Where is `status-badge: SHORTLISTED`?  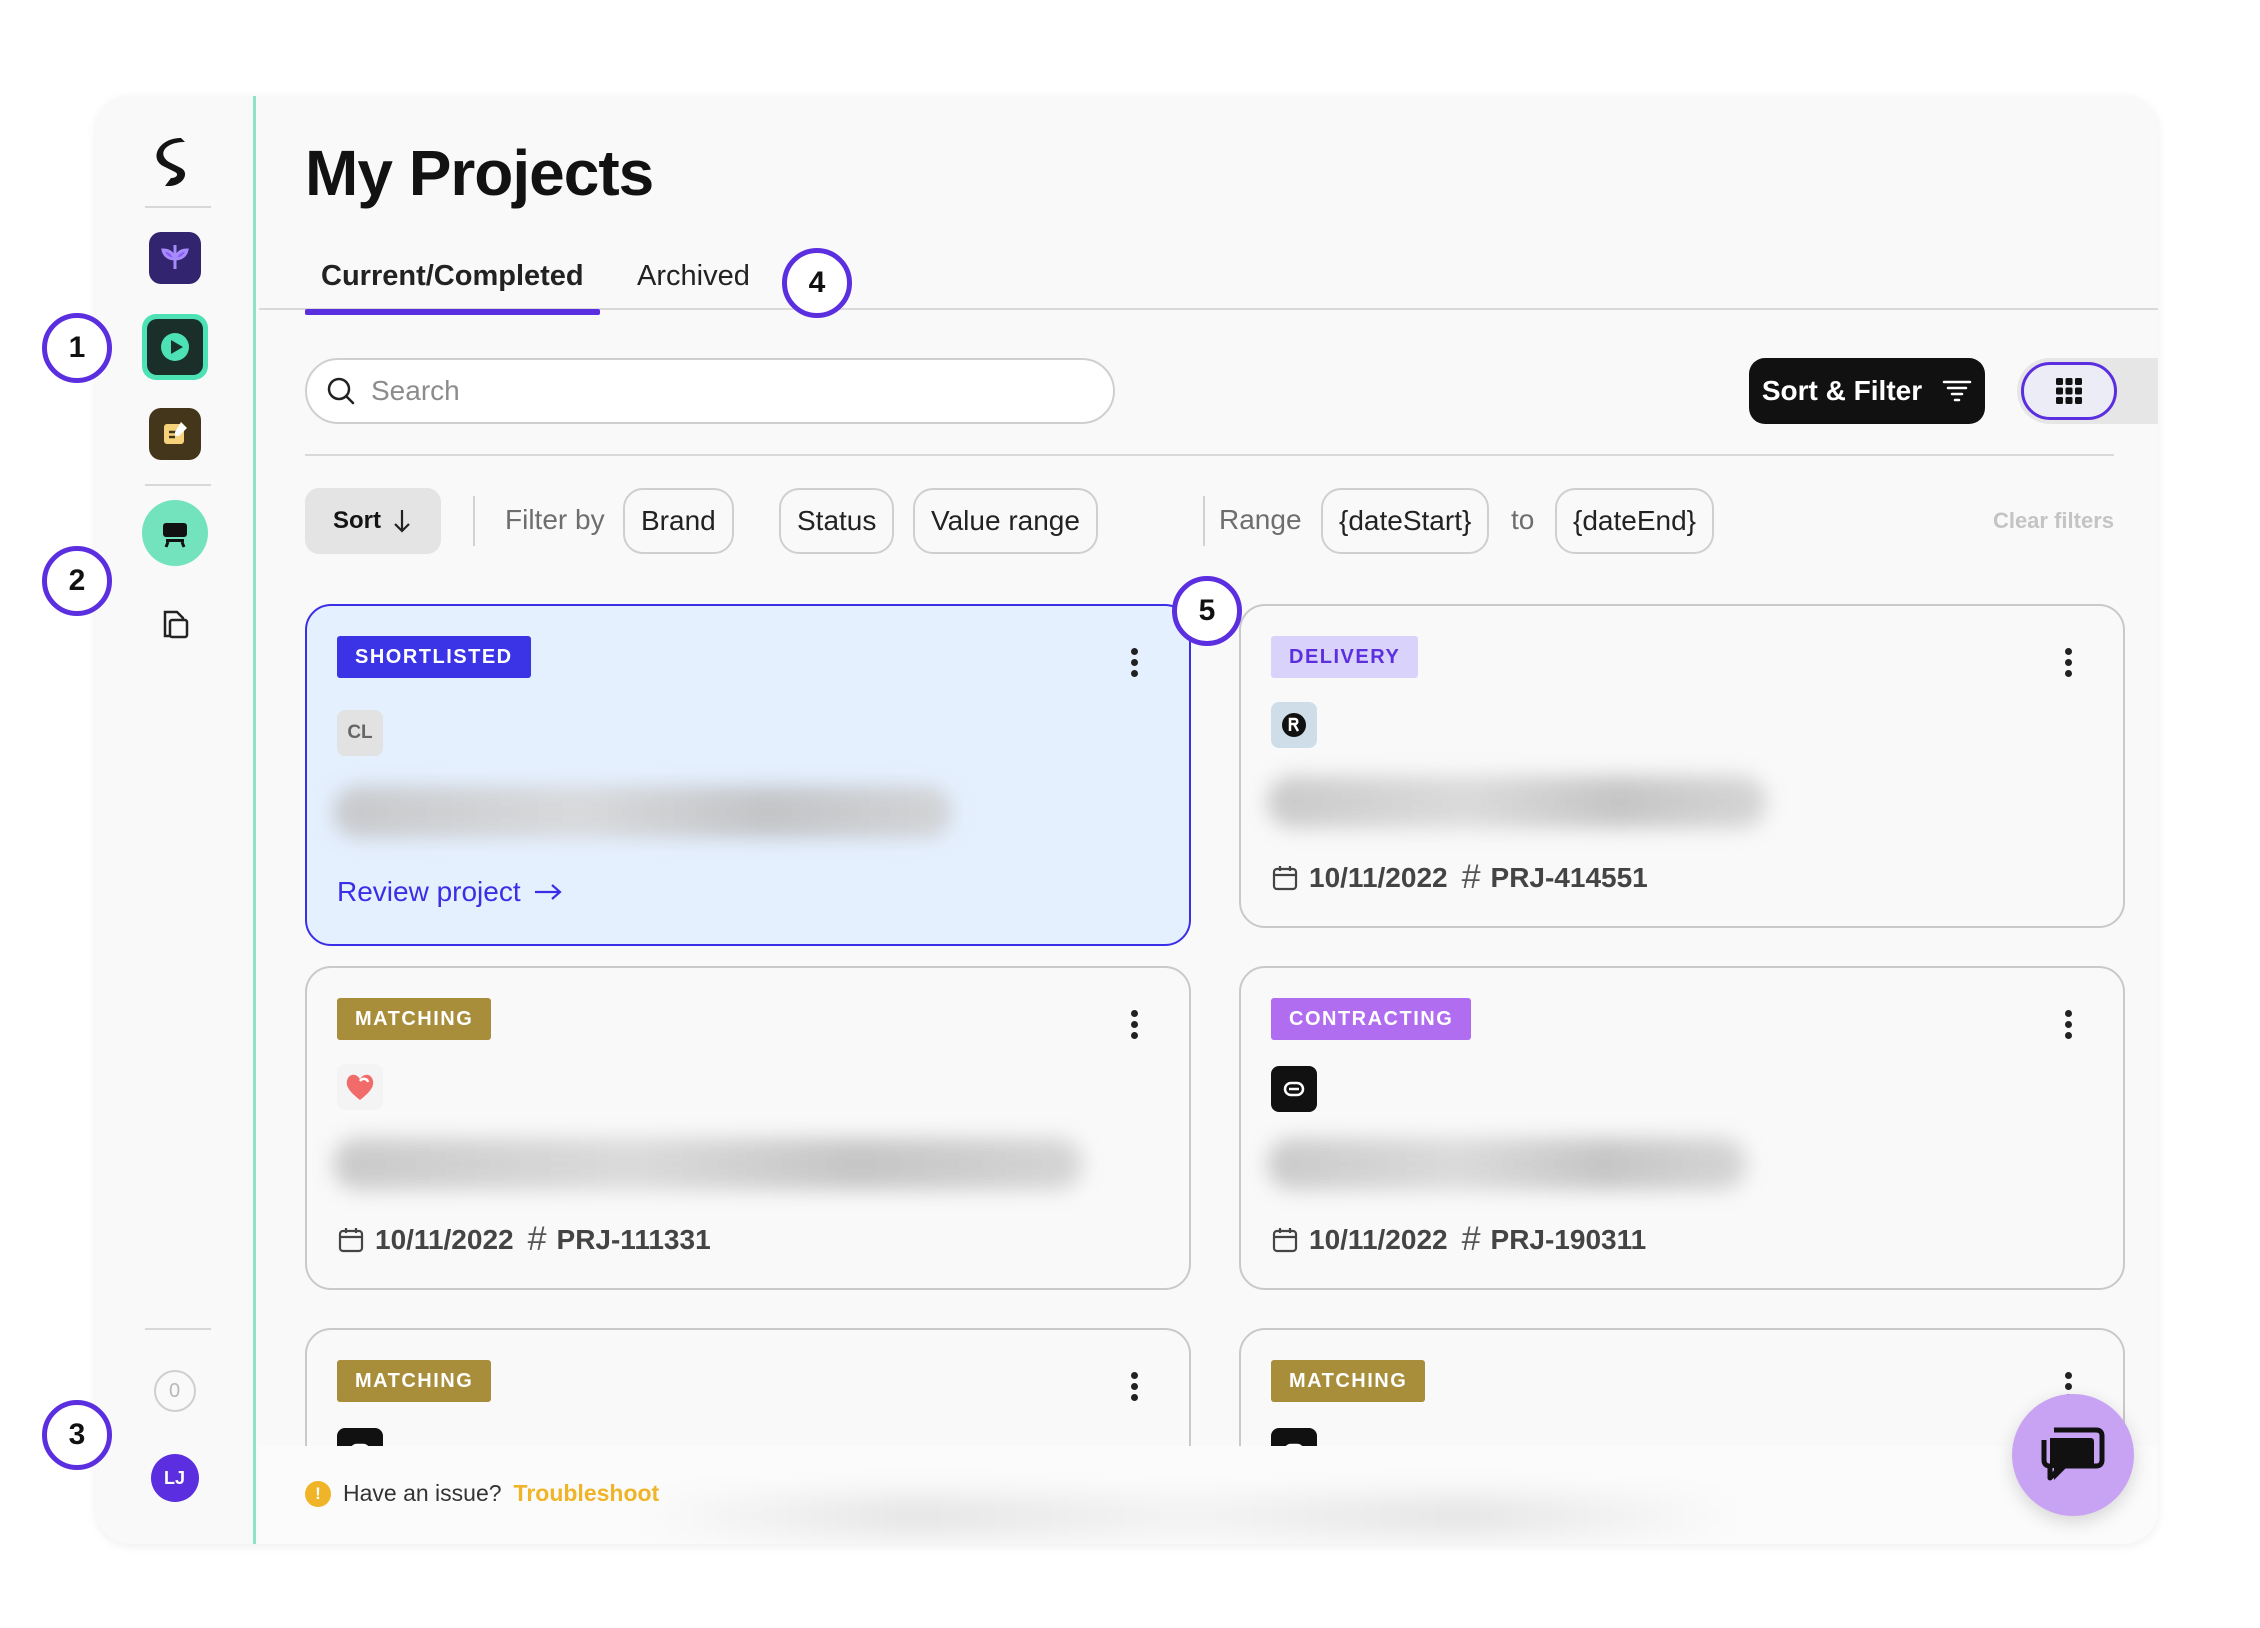 status-badge: SHORTLISTED is located at coordinates (434, 657).